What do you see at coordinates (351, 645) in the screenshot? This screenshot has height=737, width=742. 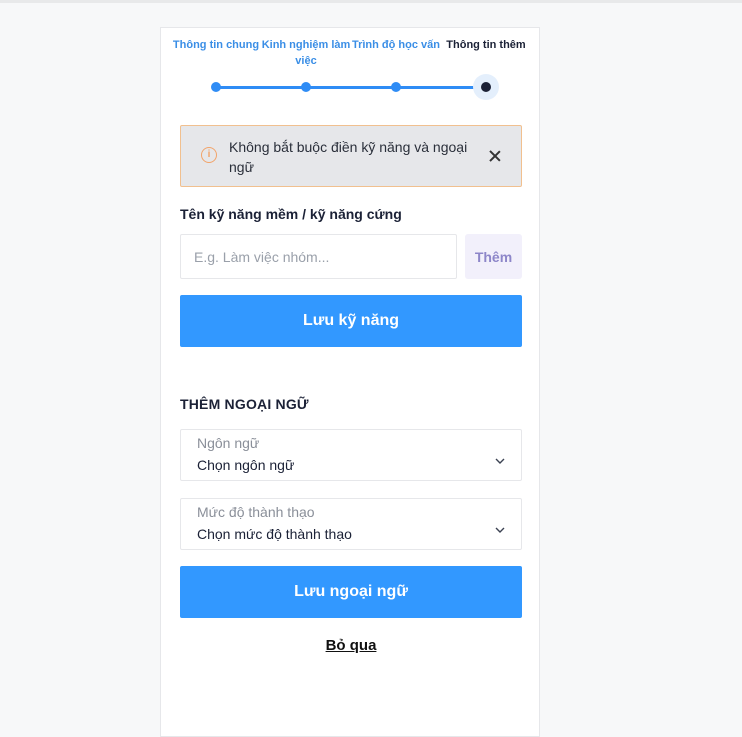 I see `skip-link: Bỏ qua` at bounding box center [351, 645].